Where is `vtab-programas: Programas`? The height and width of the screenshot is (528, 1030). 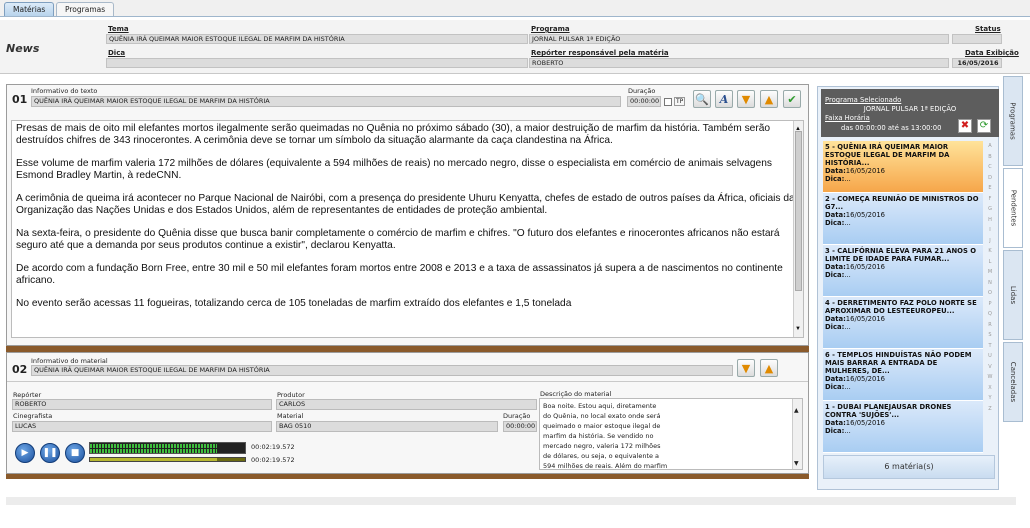
vtab-programas: Programas is located at coordinates (1013, 121).